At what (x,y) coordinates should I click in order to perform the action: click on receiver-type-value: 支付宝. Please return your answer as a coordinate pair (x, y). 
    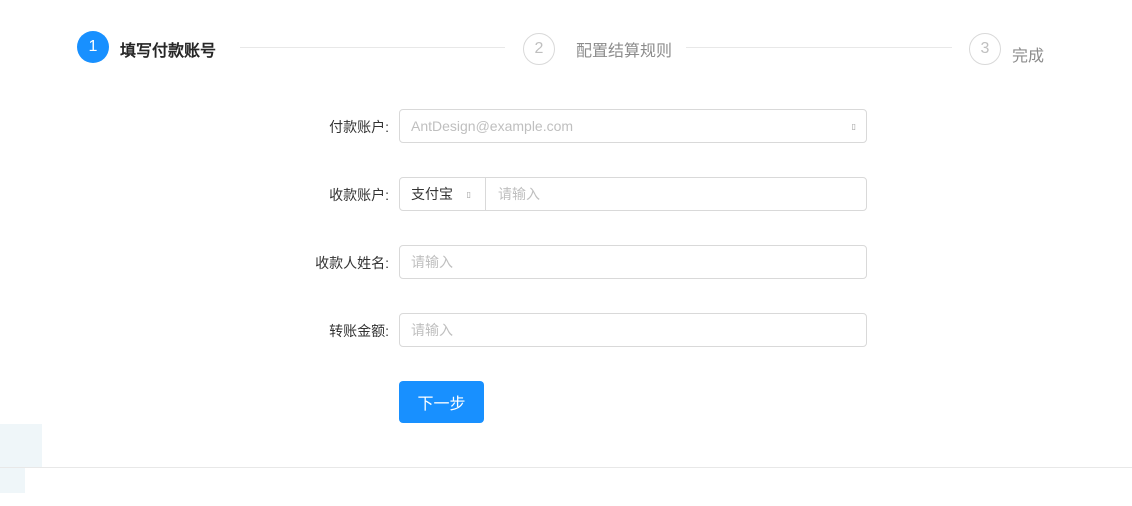
    Looking at the image, I should click on (432, 194).